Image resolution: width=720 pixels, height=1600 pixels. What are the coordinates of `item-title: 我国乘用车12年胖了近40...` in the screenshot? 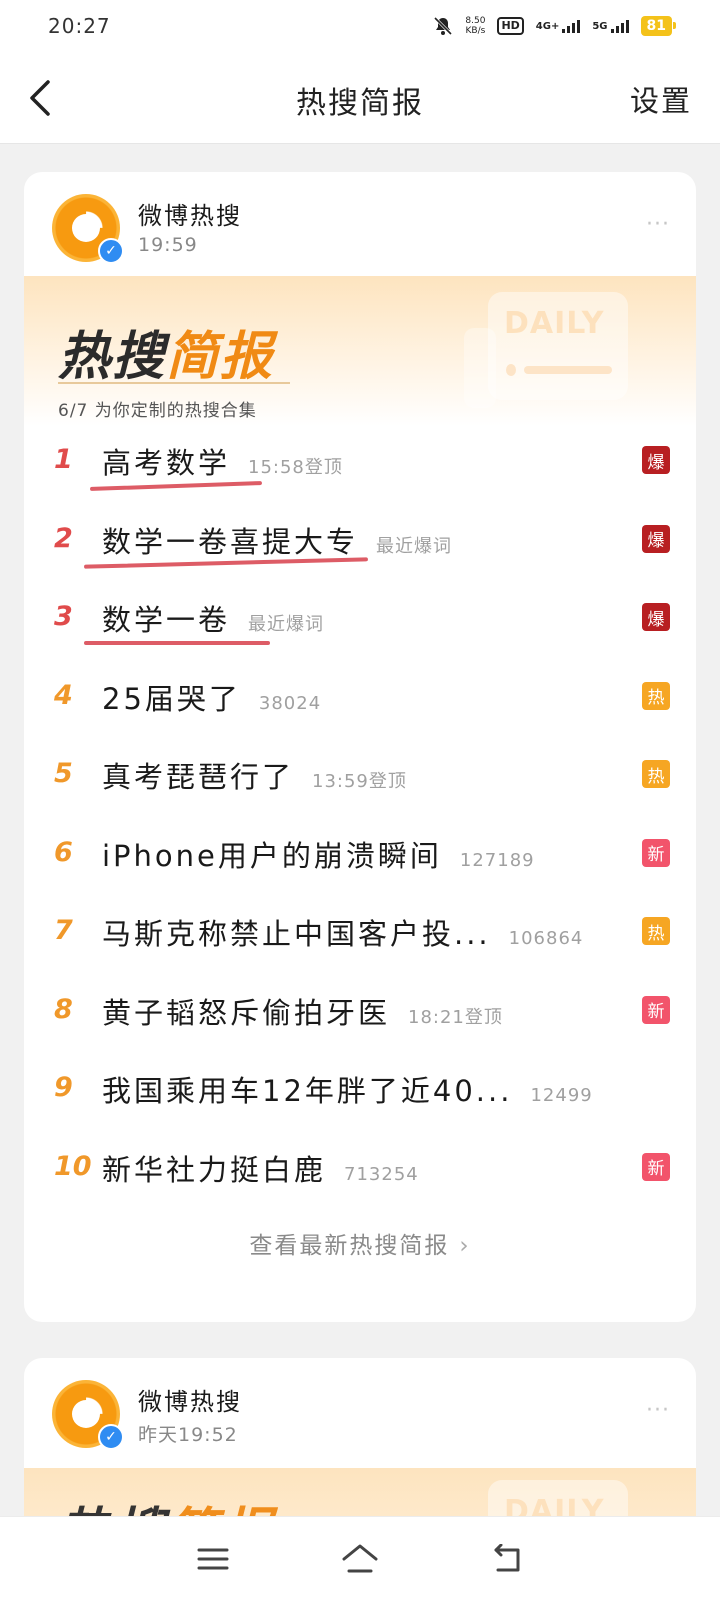 It's located at (307, 1091).